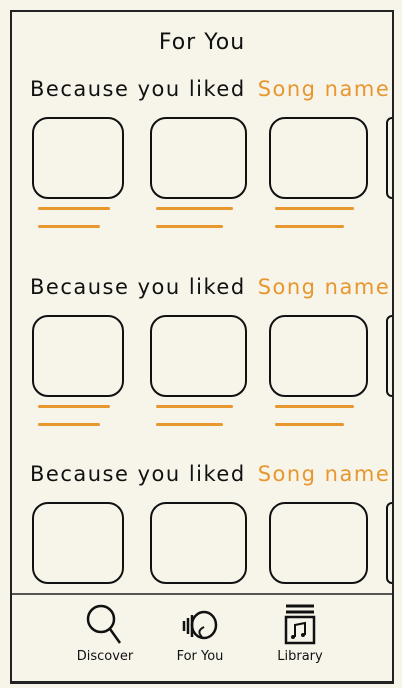 This screenshot has width=402, height=688. I want to click on page-title: For You, so click(202, 42).